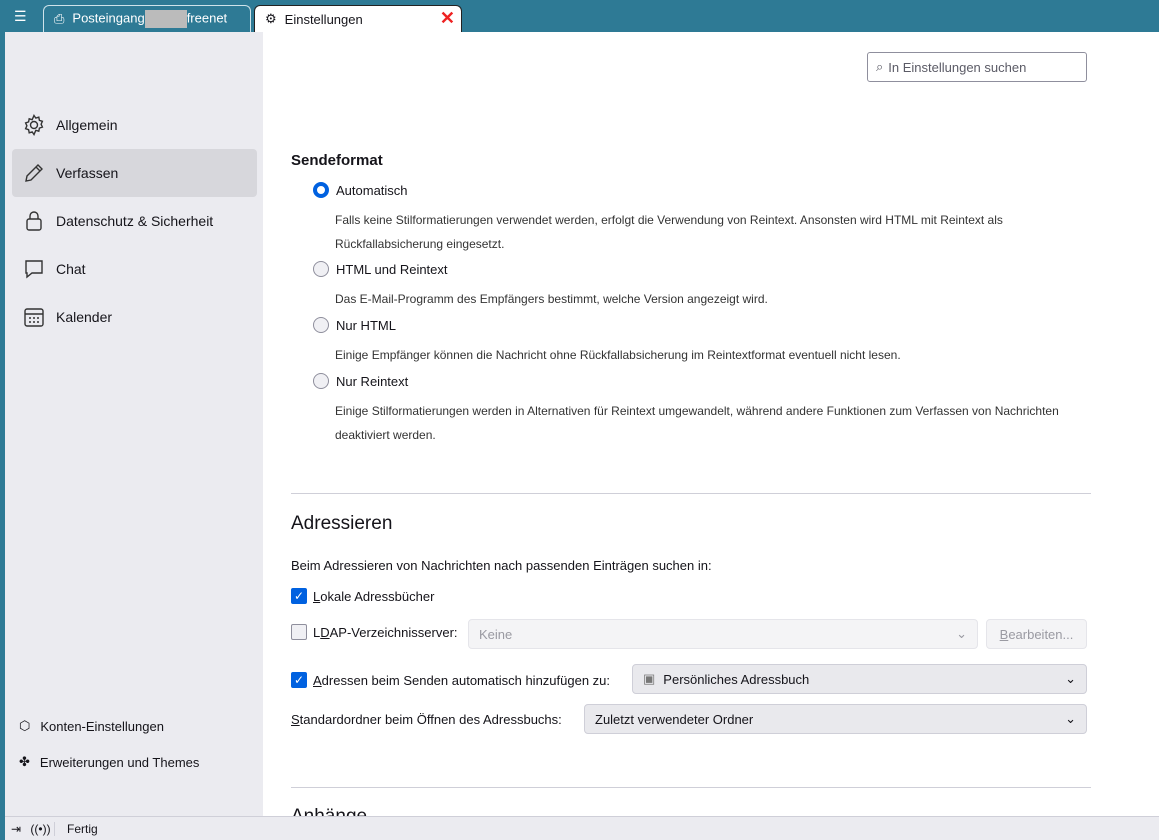 The image size is (1159, 840). Describe the element at coordinates (366, 325) in the screenshot. I see `label: Nur HTML` at that location.